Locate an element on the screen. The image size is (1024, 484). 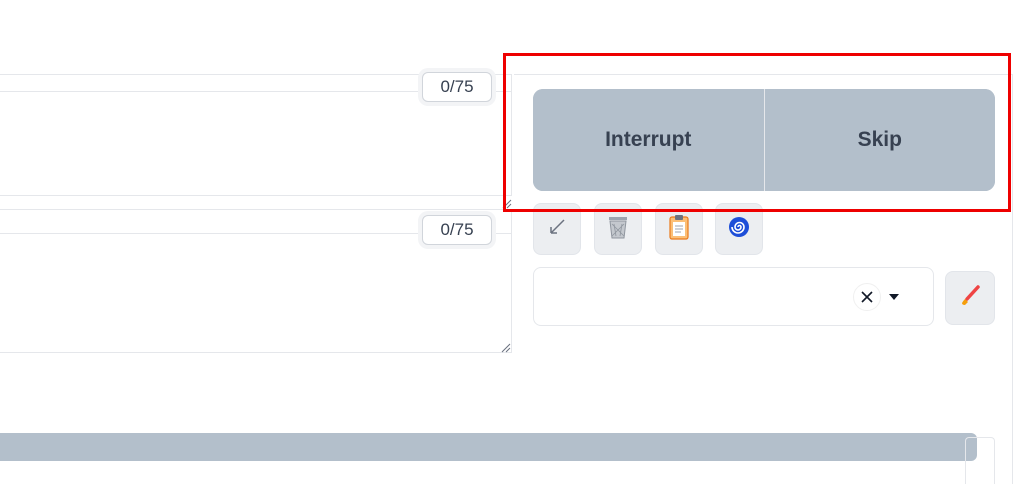
clear-prompt-button is located at coordinates (618, 229).